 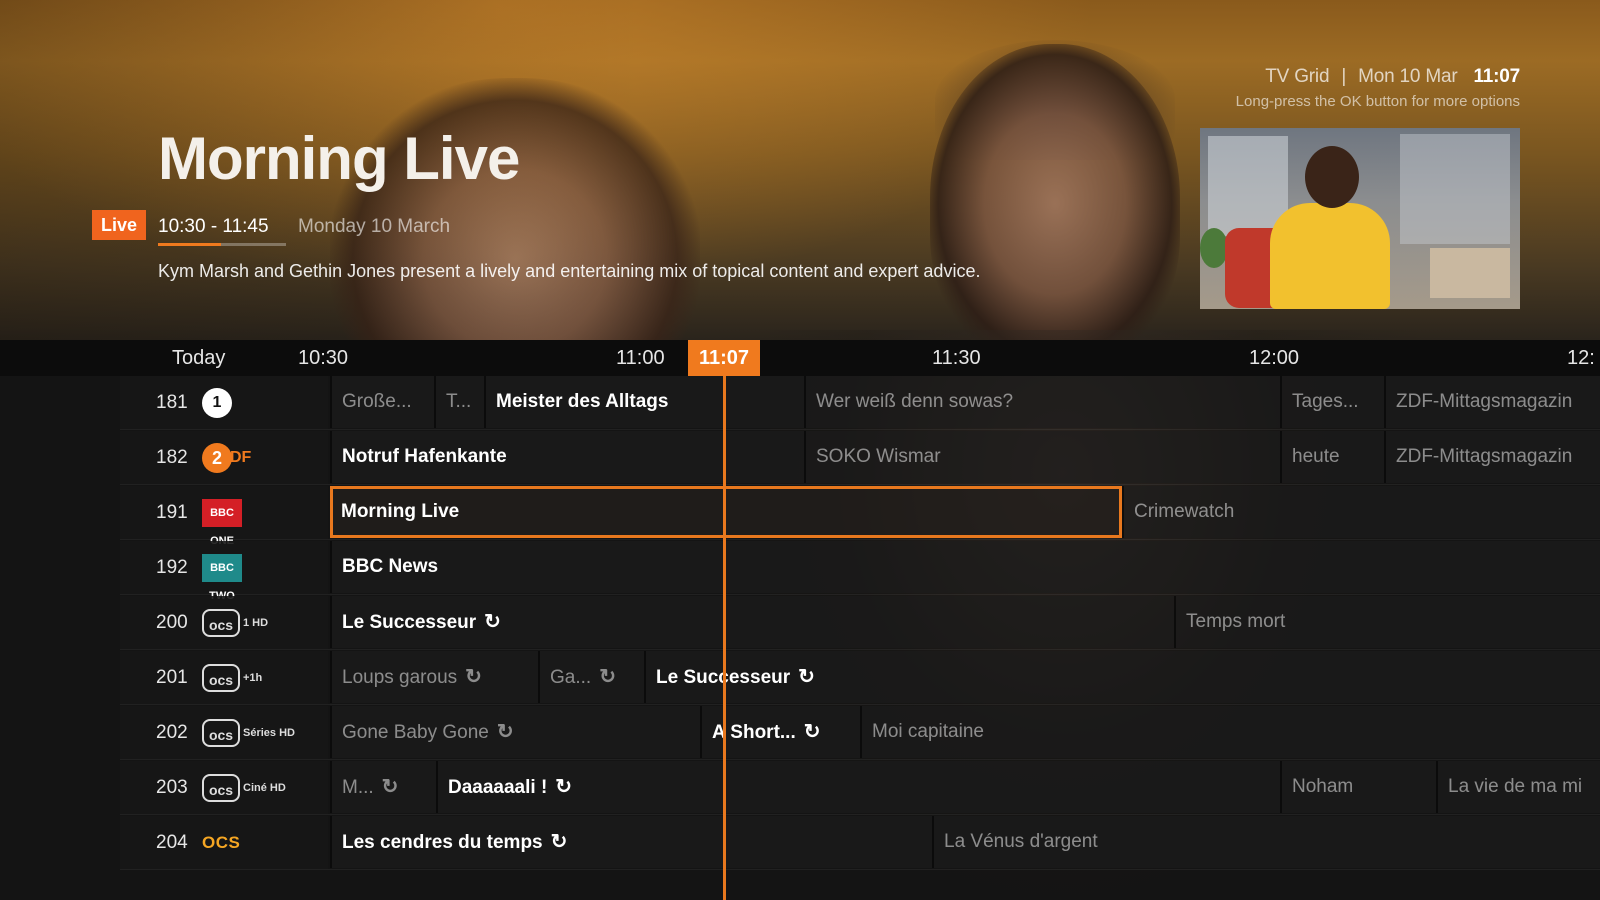 I want to click on bbc-two-logo: BBC TWO, so click(x=222, y=578).